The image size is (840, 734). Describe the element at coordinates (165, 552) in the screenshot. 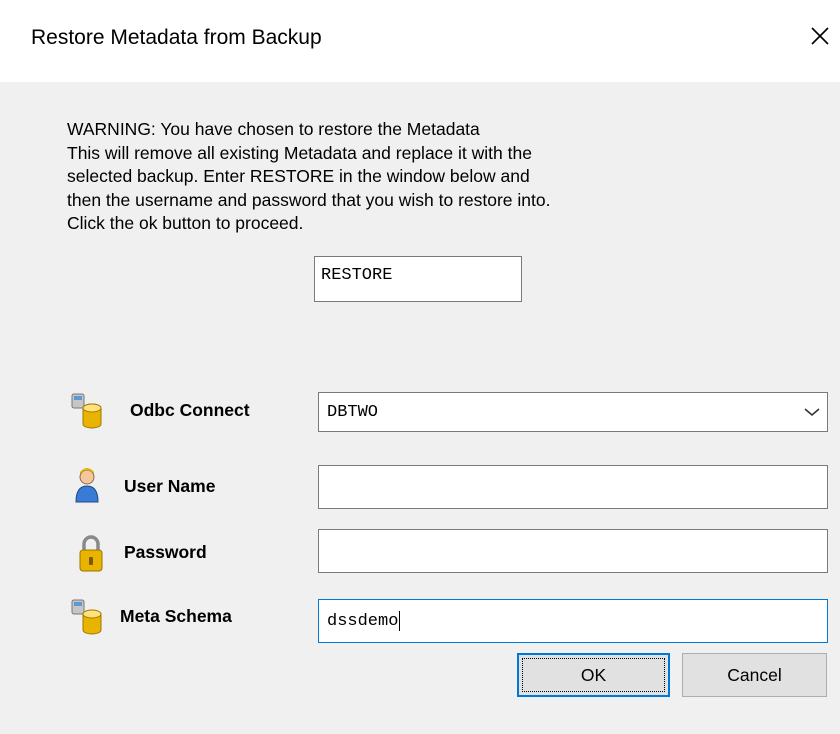

I see `password-label: Password` at that location.